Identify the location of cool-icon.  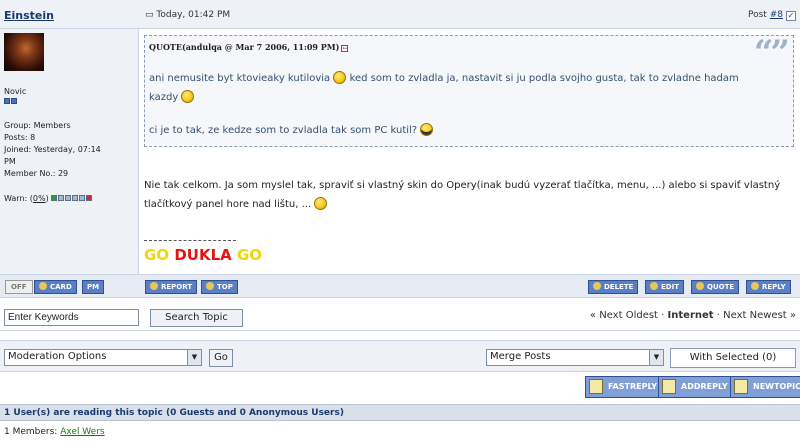
(427, 129).